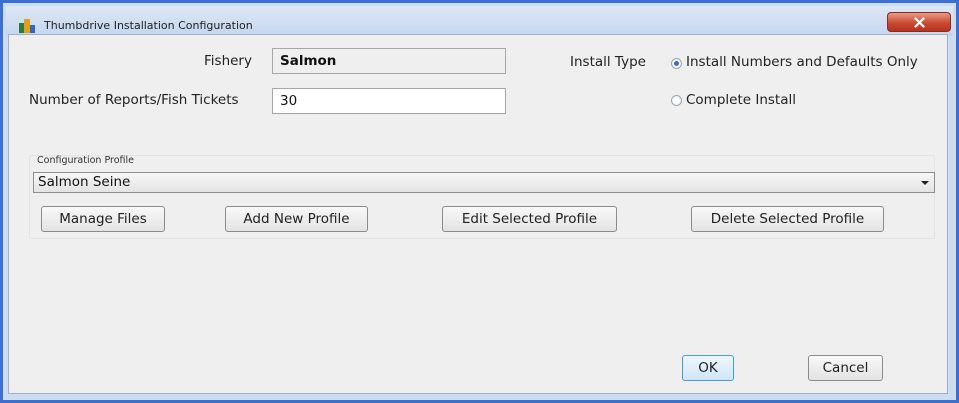 The width and height of the screenshot is (959, 403). I want to click on profile-dropdown-value: Salmon Seine, so click(84, 182).